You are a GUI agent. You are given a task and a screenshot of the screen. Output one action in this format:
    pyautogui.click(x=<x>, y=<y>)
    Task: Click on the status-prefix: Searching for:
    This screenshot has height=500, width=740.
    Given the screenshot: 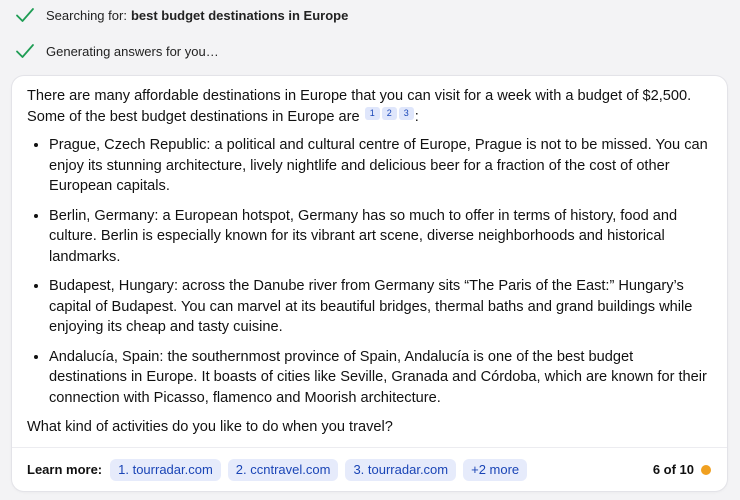 What is the action you would take?
    pyautogui.click(x=86, y=15)
    